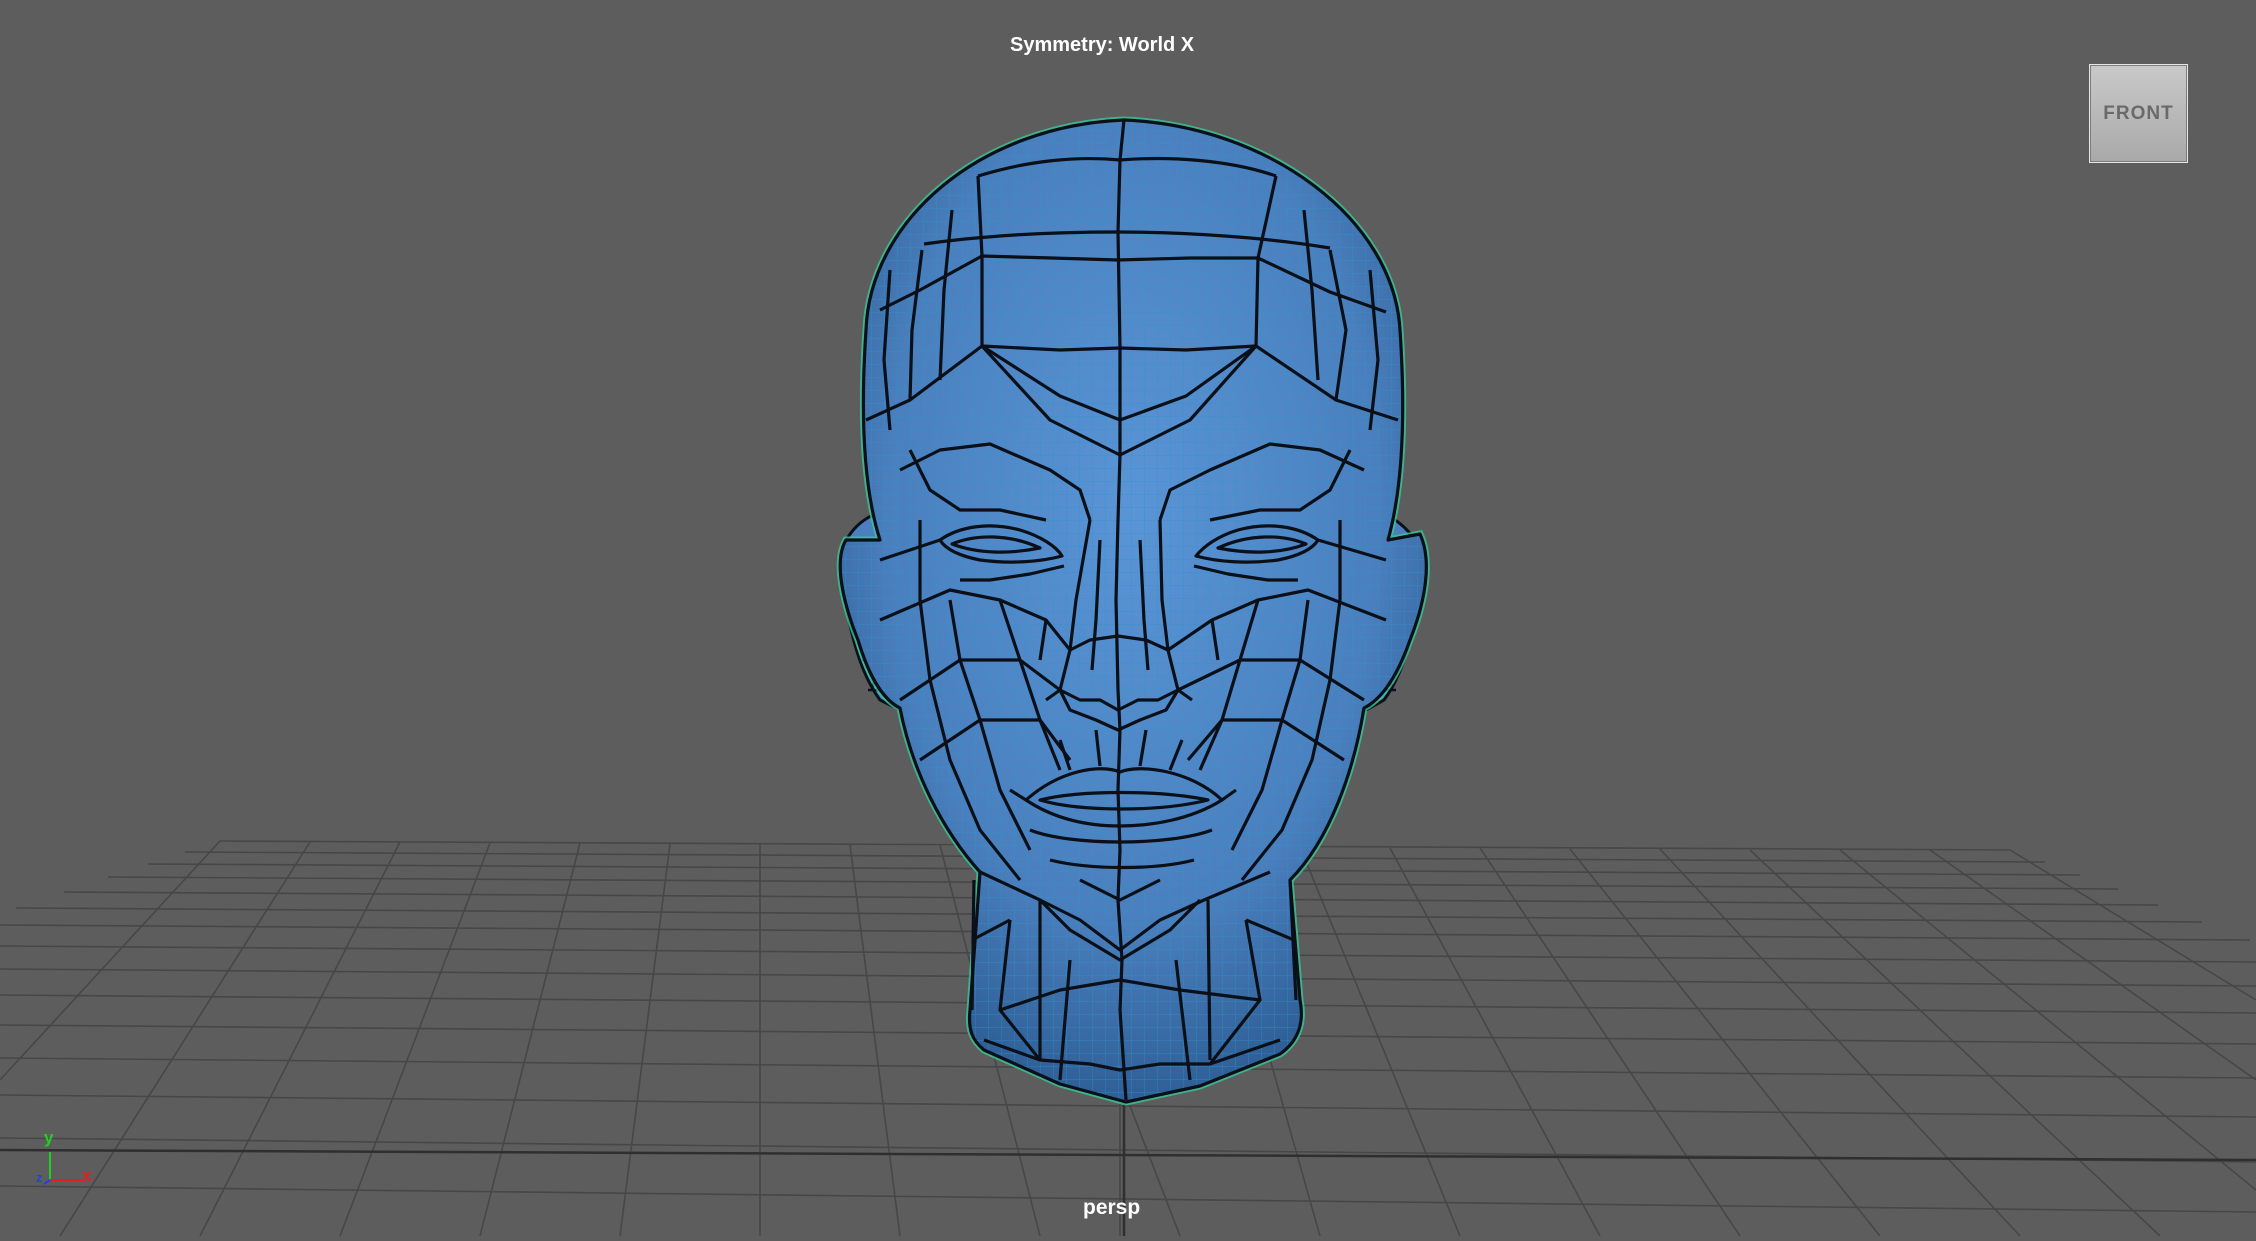 The image size is (2256, 1241). What do you see at coordinates (1112, 1207) in the screenshot?
I see `camera-name-label: persp` at bounding box center [1112, 1207].